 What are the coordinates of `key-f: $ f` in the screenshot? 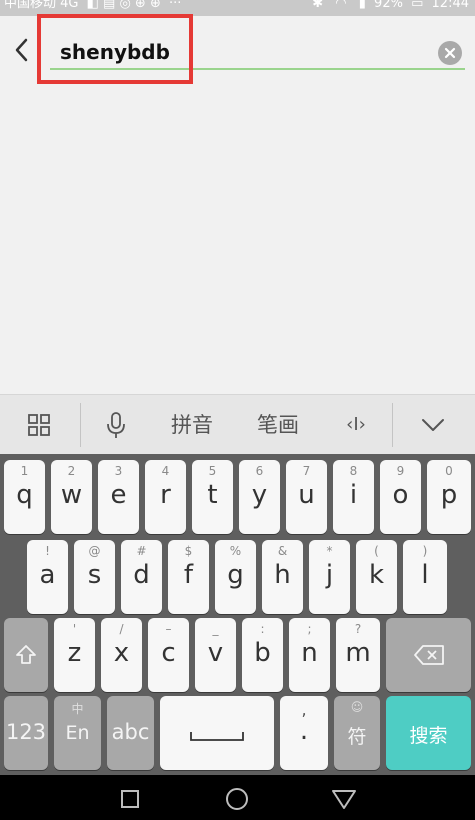 It's located at (188, 577).